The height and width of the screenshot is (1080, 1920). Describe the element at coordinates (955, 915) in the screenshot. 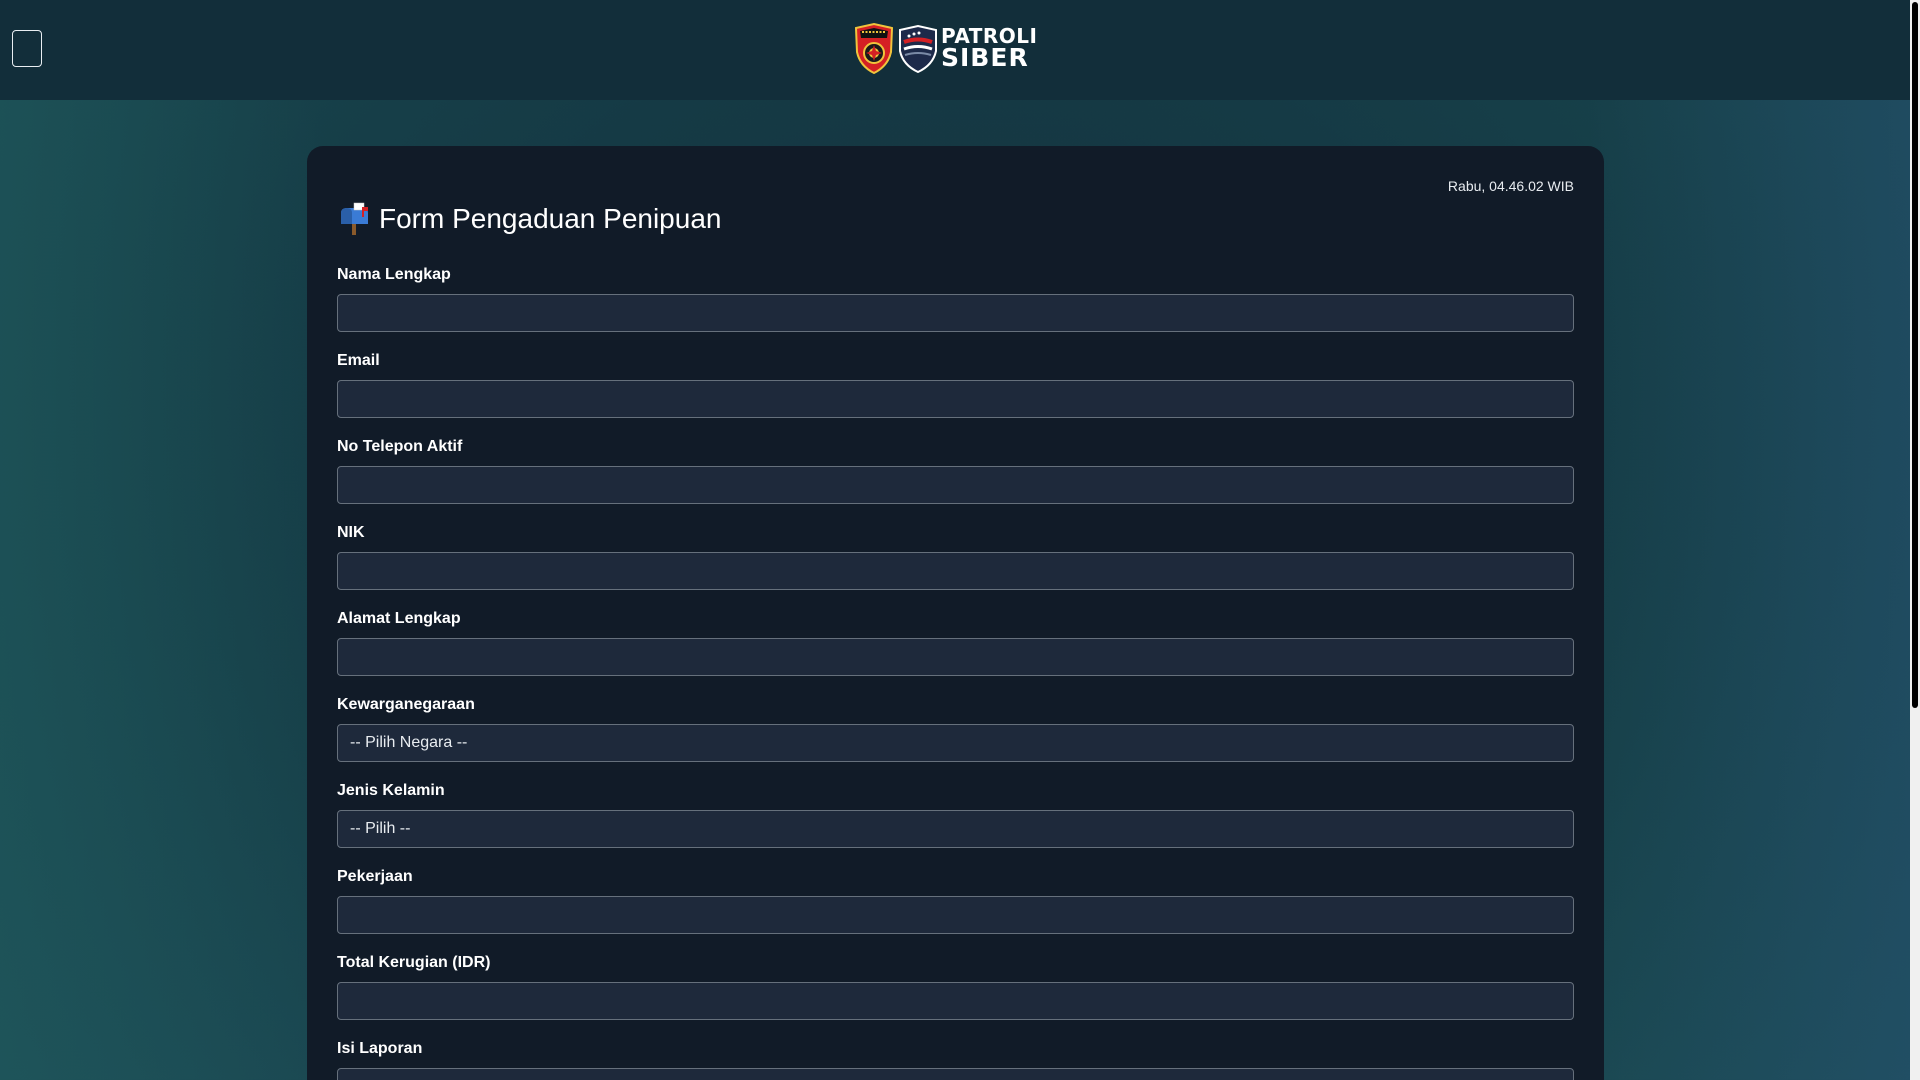

I see `occupation-input` at that location.